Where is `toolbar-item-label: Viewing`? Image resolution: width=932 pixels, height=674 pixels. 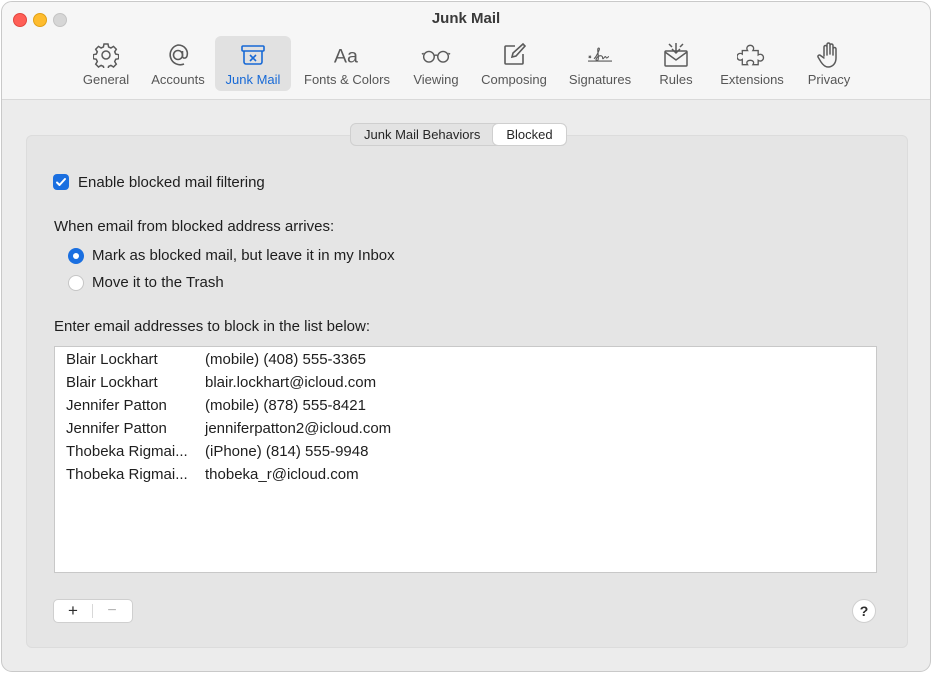
toolbar-item-label: Viewing is located at coordinates (436, 79).